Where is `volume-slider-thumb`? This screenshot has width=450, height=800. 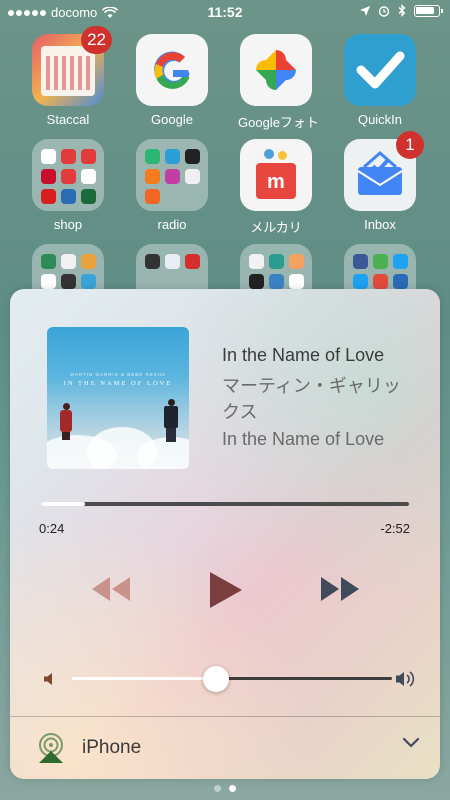
volume-slider-thumb is located at coordinates (216, 679).